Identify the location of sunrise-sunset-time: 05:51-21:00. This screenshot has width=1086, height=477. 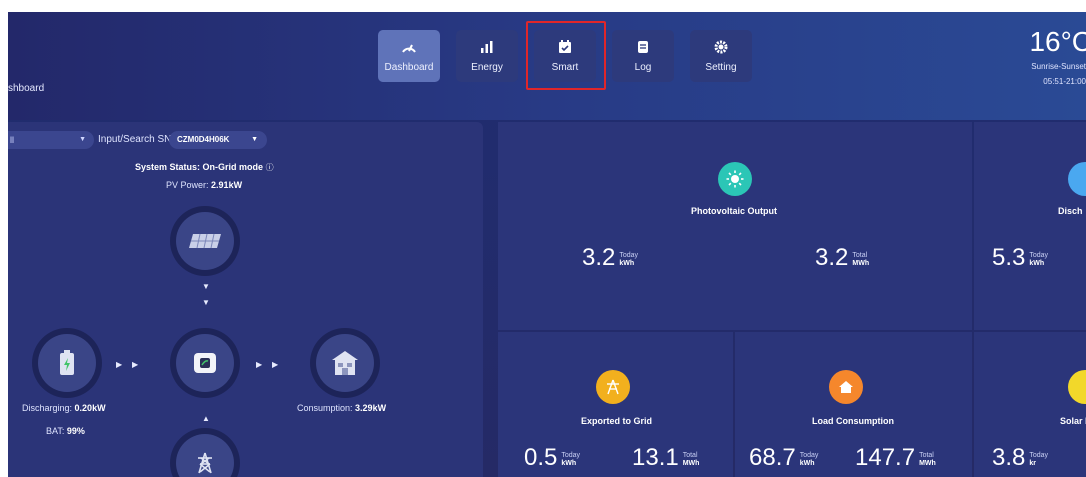
(1064, 81).